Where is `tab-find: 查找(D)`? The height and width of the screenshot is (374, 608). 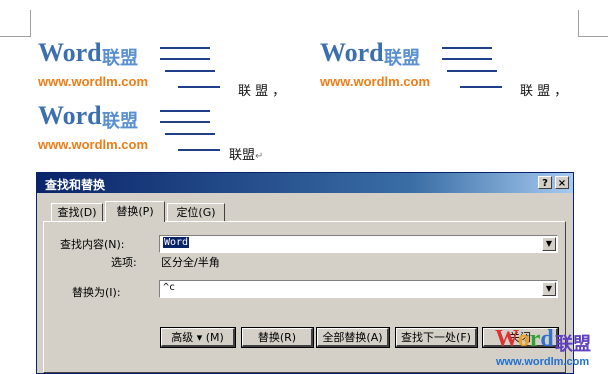
tab-find: 查找(D) is located at coordinates (77, 212).